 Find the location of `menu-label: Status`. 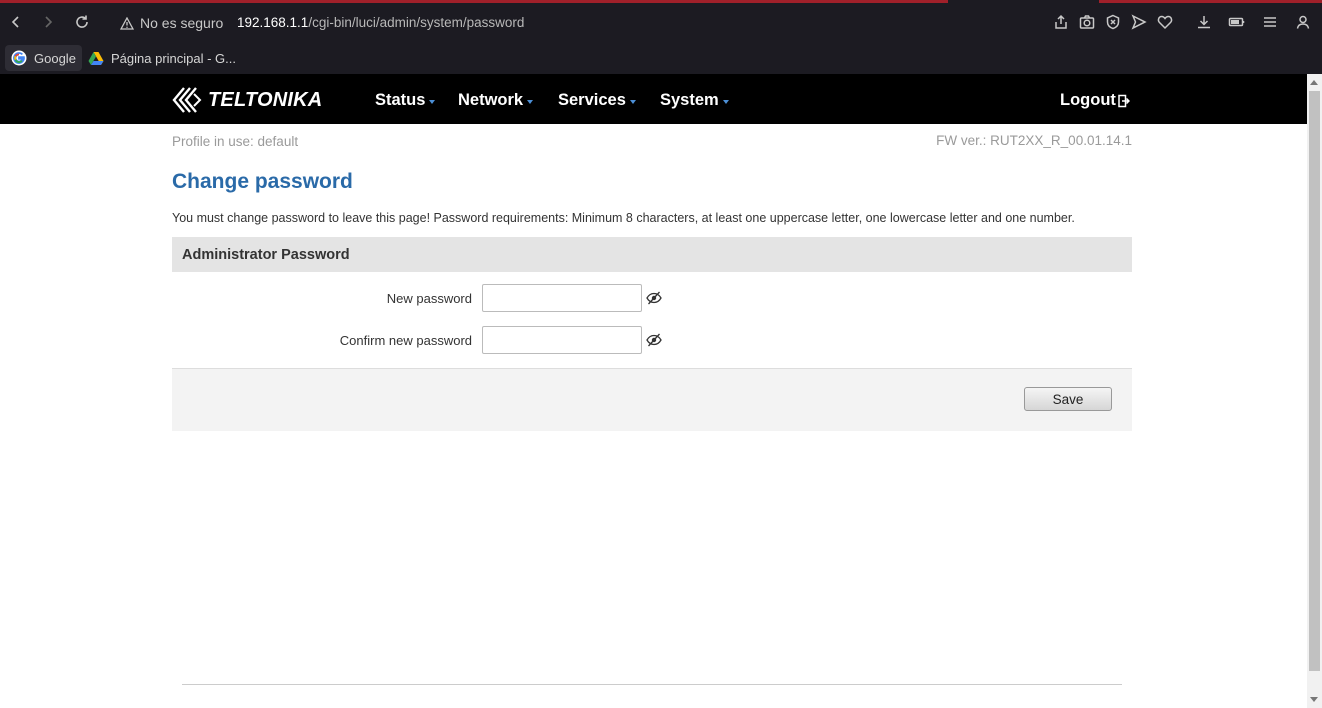

menu-label: Status is located at coordinates (400, 100).